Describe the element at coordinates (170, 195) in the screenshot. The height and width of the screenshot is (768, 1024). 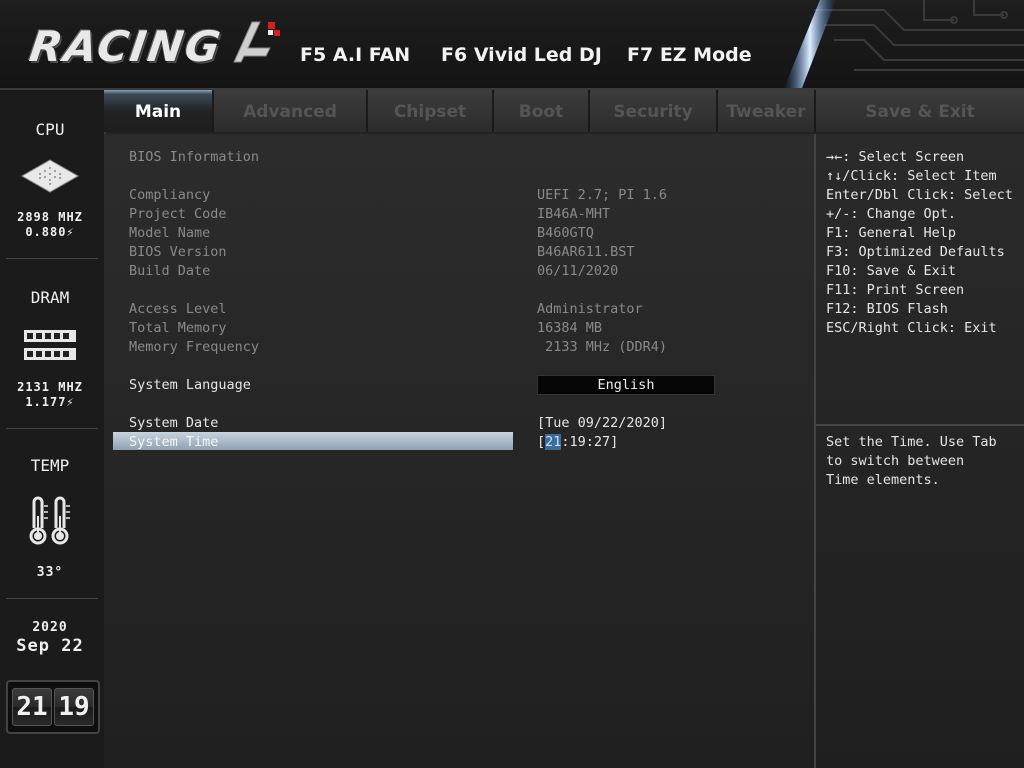
I see `compliancy-label: Compliancy` at that location.